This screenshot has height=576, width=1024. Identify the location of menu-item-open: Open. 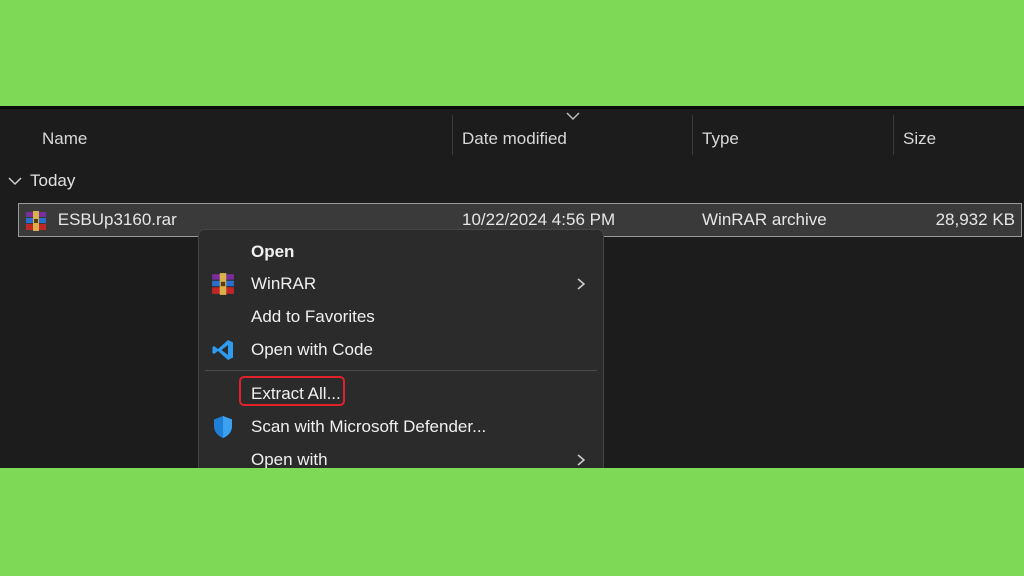
(401, 252).